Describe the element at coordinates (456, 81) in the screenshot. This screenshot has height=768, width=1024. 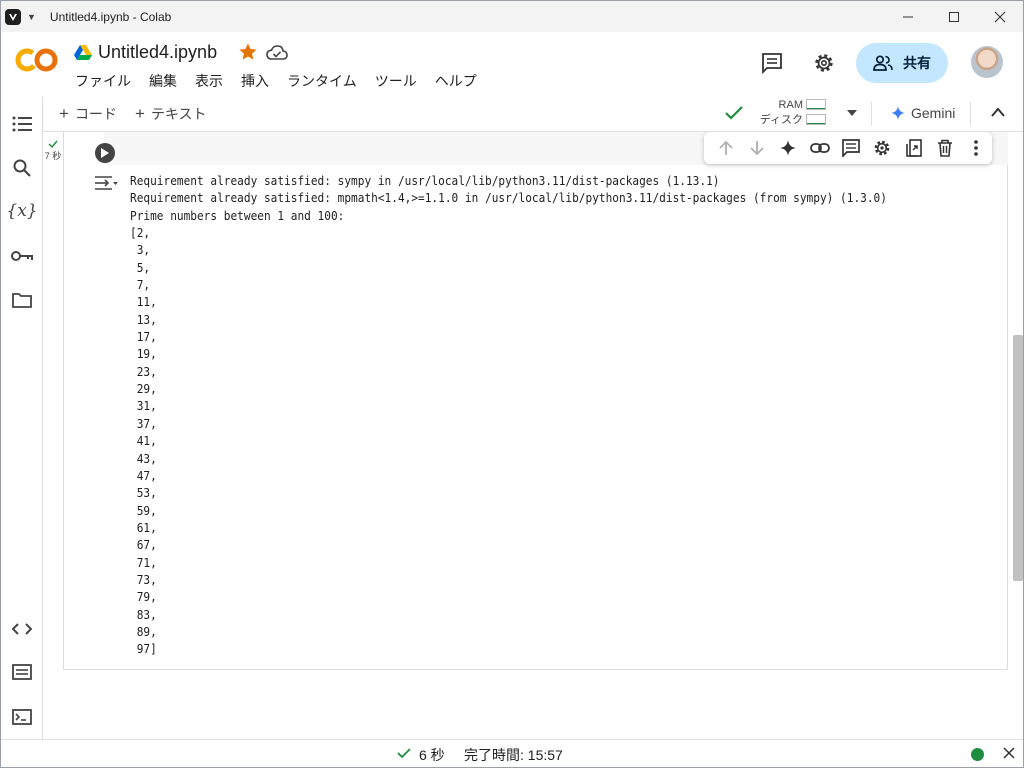
I see `menu-help: ヘルプ` at that location.